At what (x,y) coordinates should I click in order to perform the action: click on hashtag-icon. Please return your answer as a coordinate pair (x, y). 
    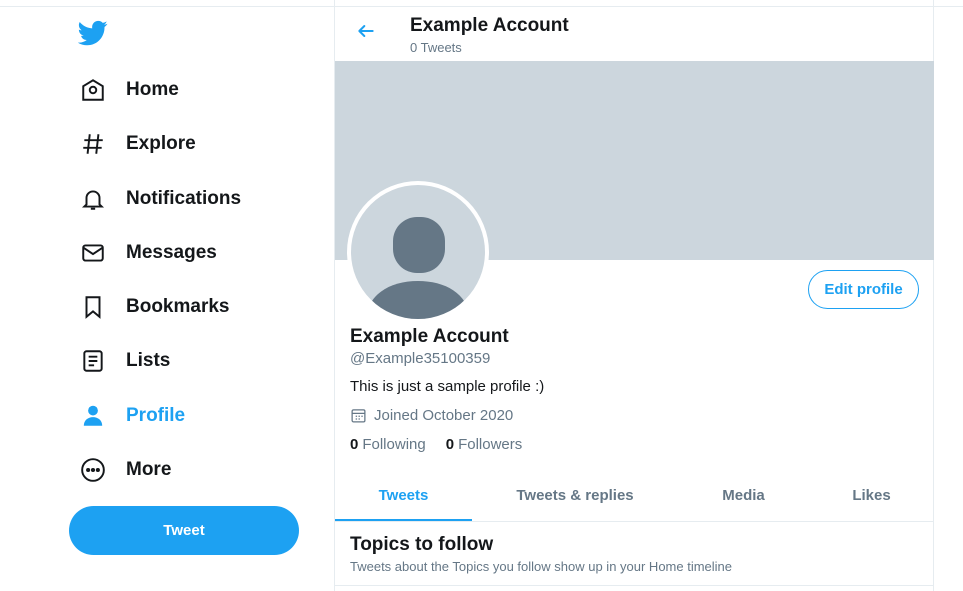
    Looking at the image, I should click on (93, 144).